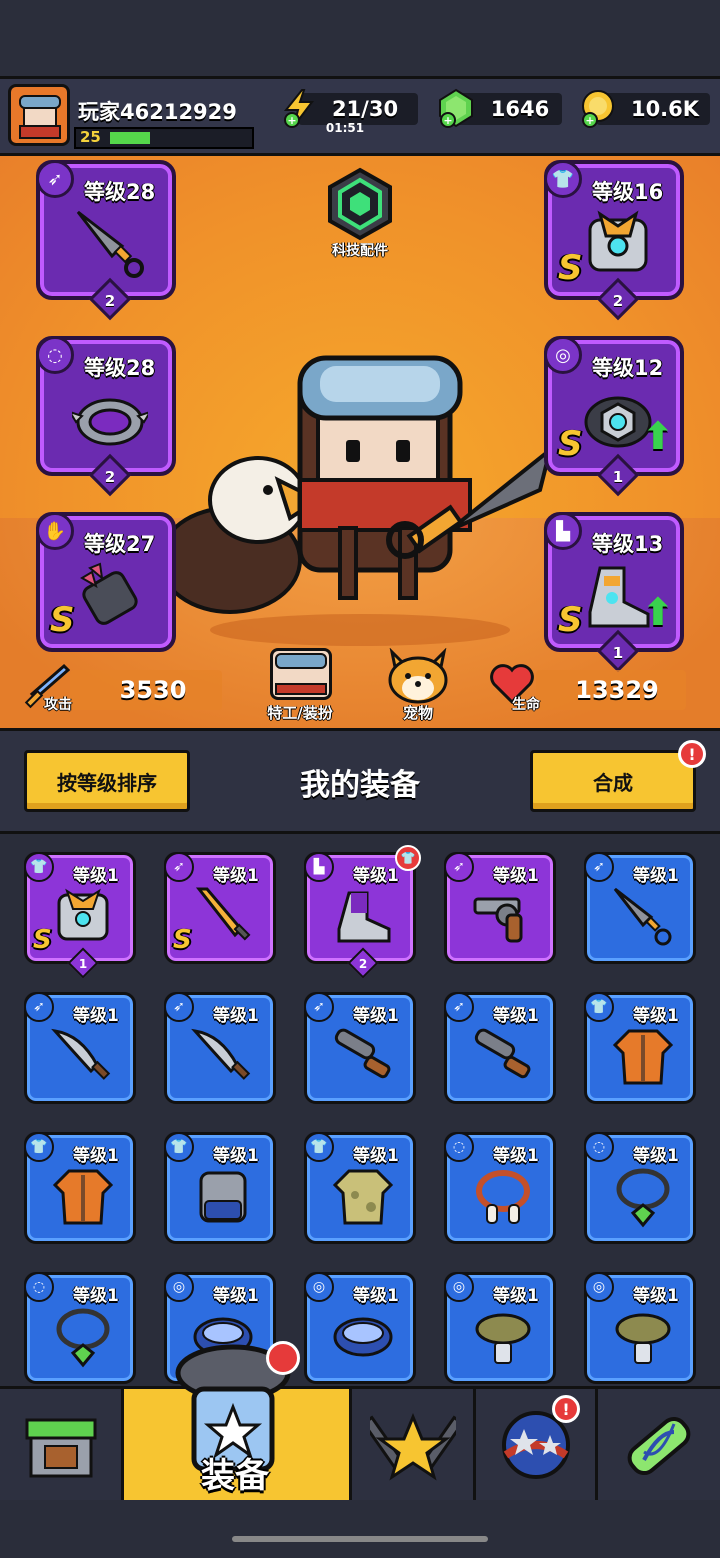 The height and width of the screenshot is (1558, 720). What do you see at coordinates (692, 754) in the screenshot?
I see `merge-alert-badge: !` at bounding box center [692, 754].